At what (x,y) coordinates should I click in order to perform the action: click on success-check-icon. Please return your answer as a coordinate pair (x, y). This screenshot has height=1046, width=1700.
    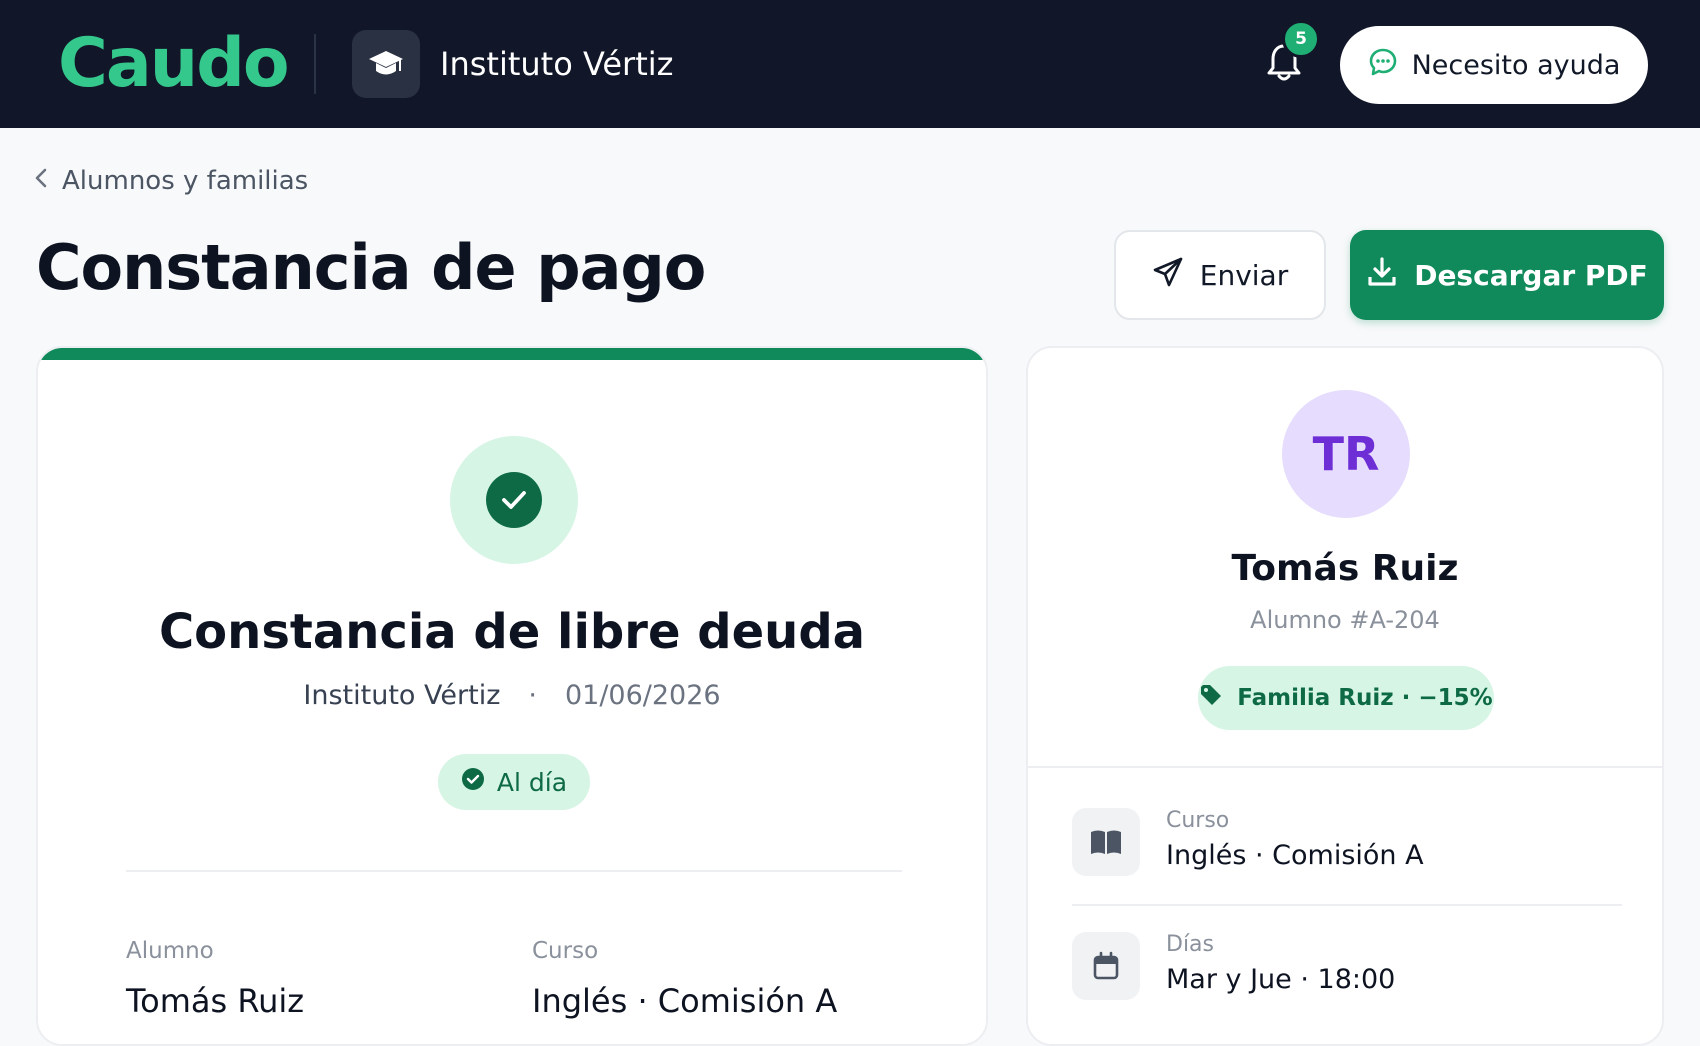
    Looking at the image, I should click on (514, 500).